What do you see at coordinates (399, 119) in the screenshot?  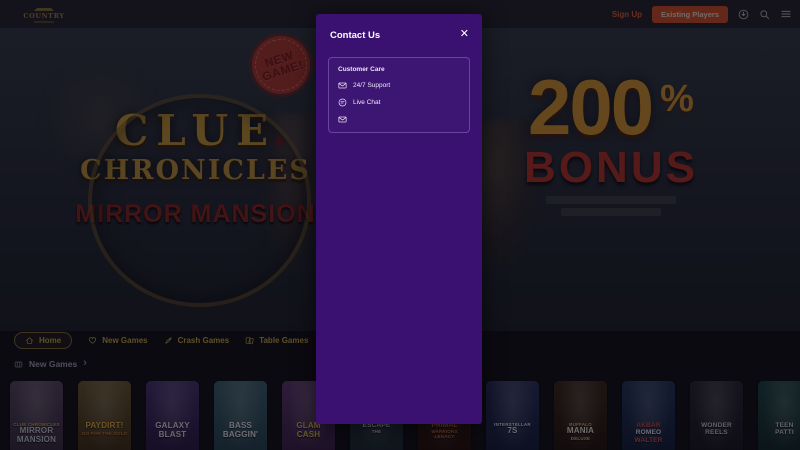 I see `contact-item` at bounding box center [399, 119].